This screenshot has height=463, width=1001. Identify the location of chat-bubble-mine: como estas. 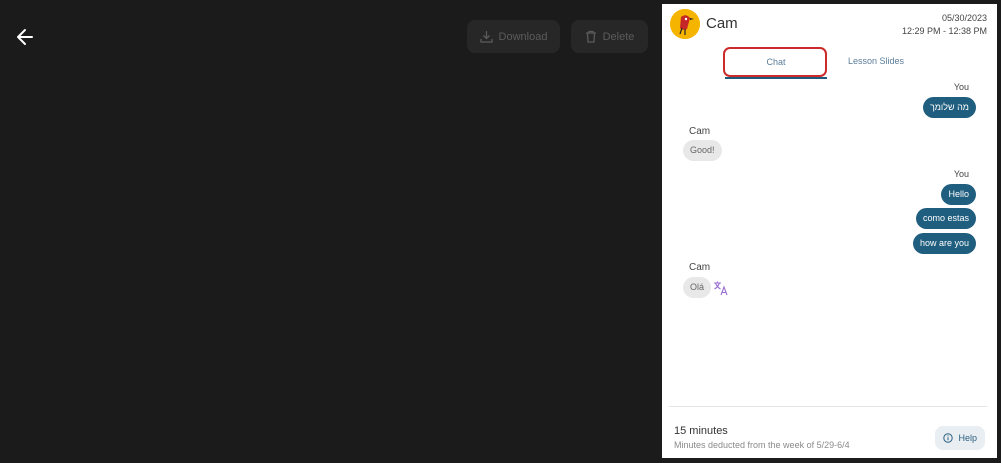
(945, 218).